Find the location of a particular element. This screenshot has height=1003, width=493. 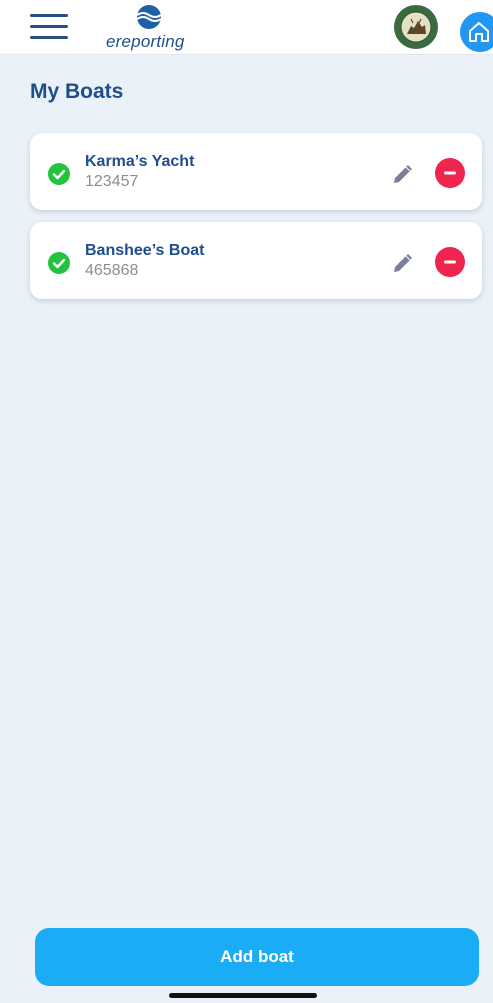

louisiana-wildlife-fisheries-seal is located at coordinates (416, 27).